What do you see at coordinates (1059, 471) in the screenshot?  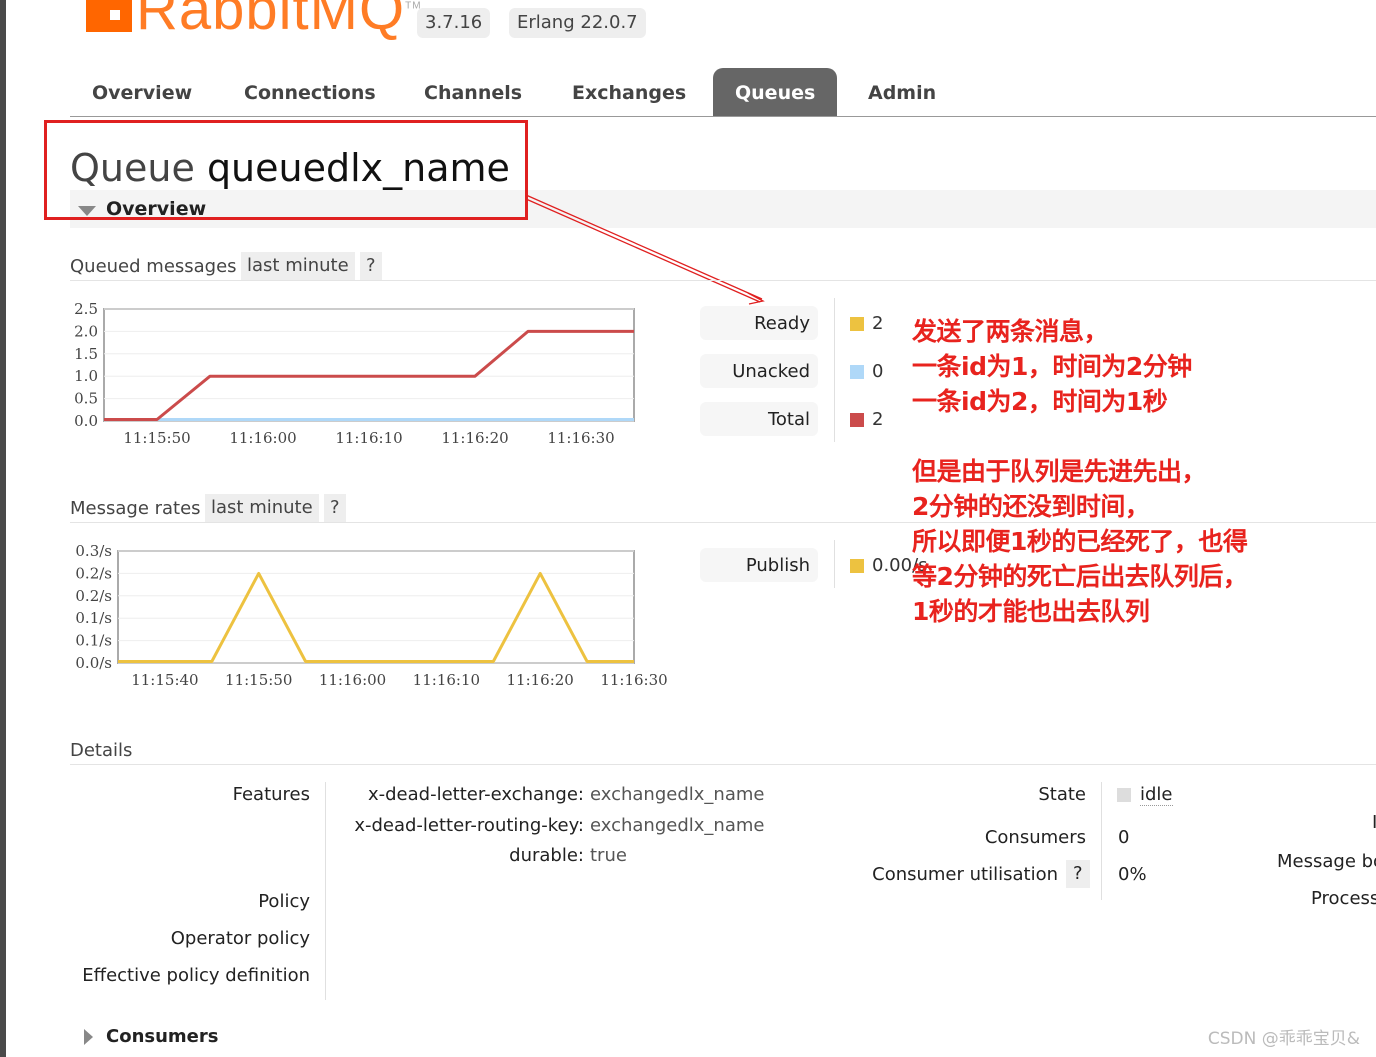 I see `annotation-line: 但是由于队列是先进先出，` at bounding box center [1059, 471].